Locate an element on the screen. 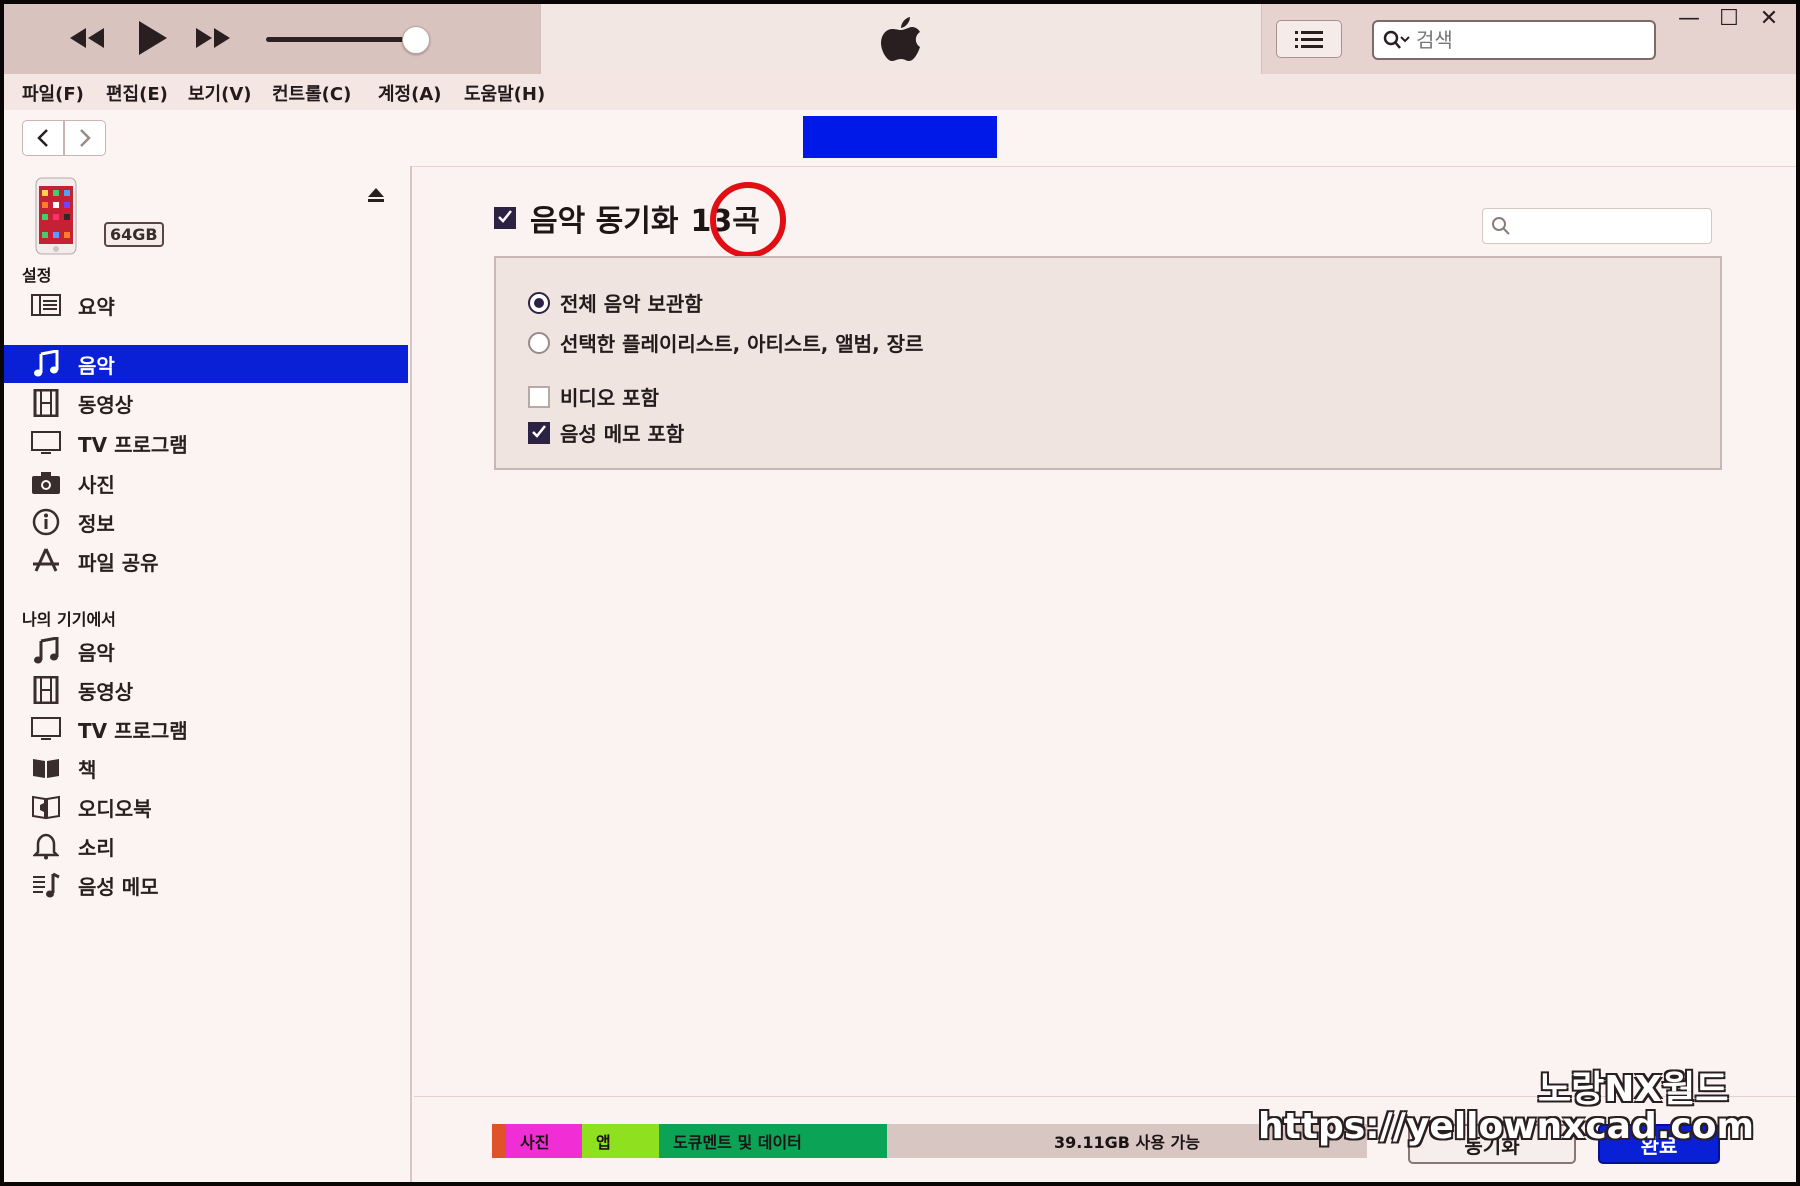 Image resolution: width=1800 pixels, height=1186 pixels. option-label: 선택한 플레이리스트, 아티스트, 앨범, 장르 is located at coordinates (742, 344).